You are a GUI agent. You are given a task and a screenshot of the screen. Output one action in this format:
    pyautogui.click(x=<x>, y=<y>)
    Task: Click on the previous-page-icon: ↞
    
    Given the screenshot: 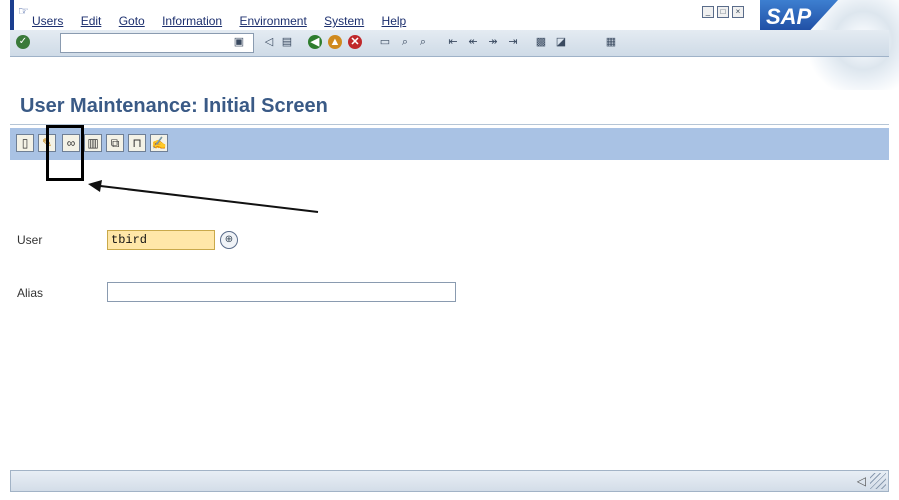 What is the action you would take?
    pyautogui.click(x=473, y=42)
    